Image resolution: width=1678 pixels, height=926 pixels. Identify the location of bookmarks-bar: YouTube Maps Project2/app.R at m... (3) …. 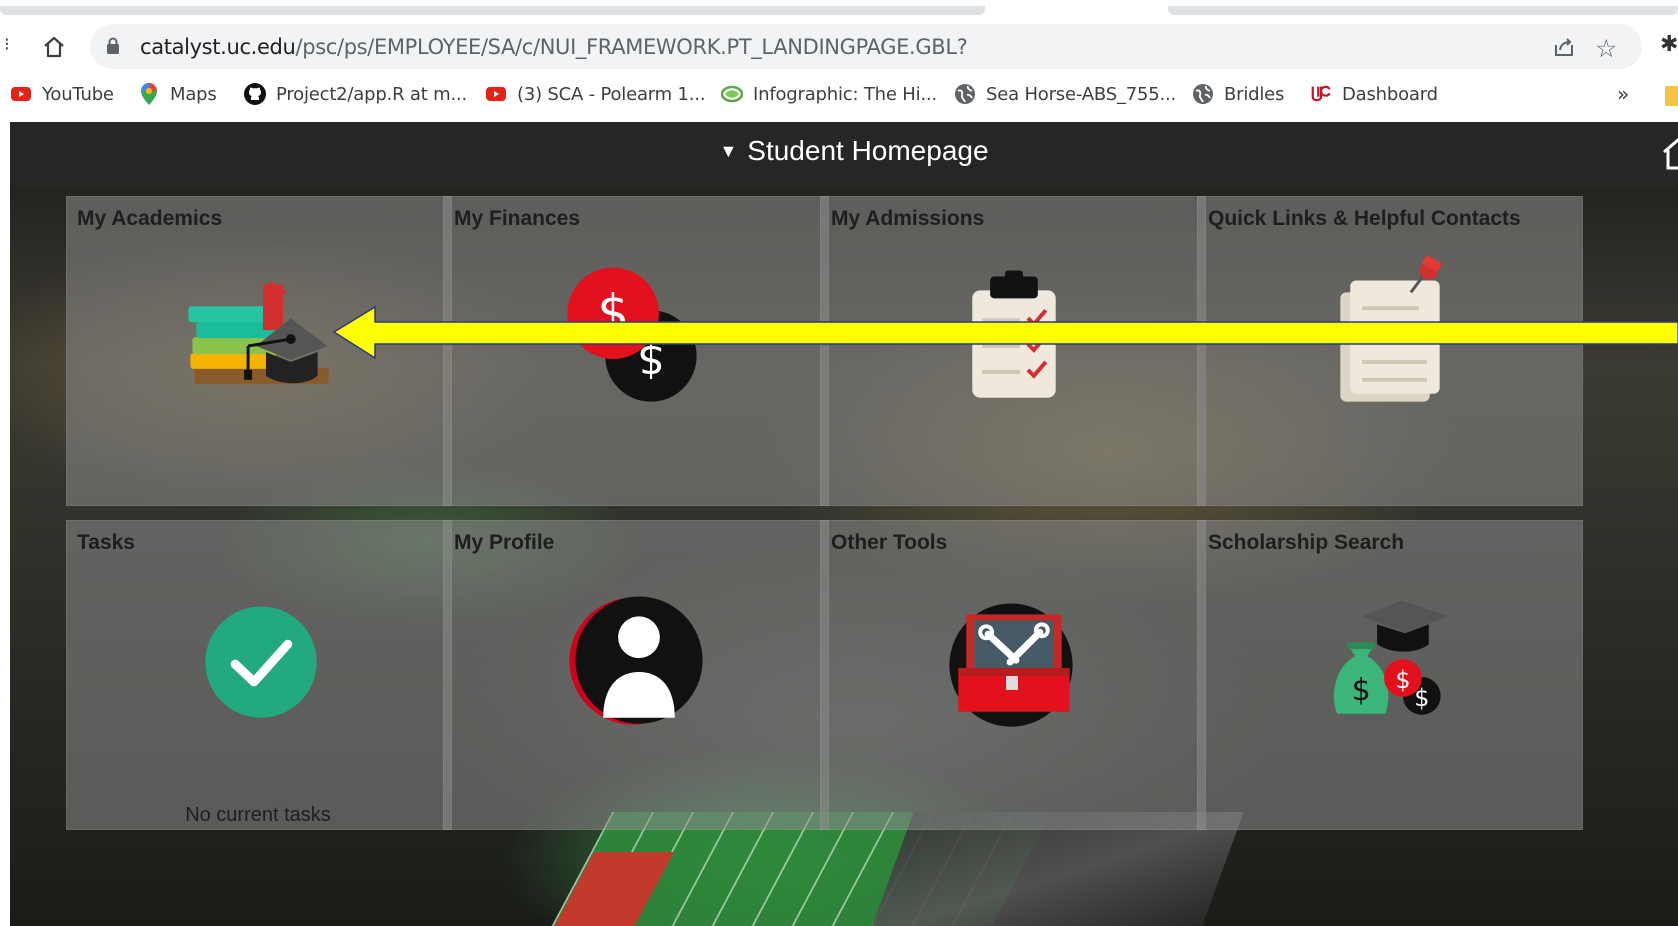
(839, 95).